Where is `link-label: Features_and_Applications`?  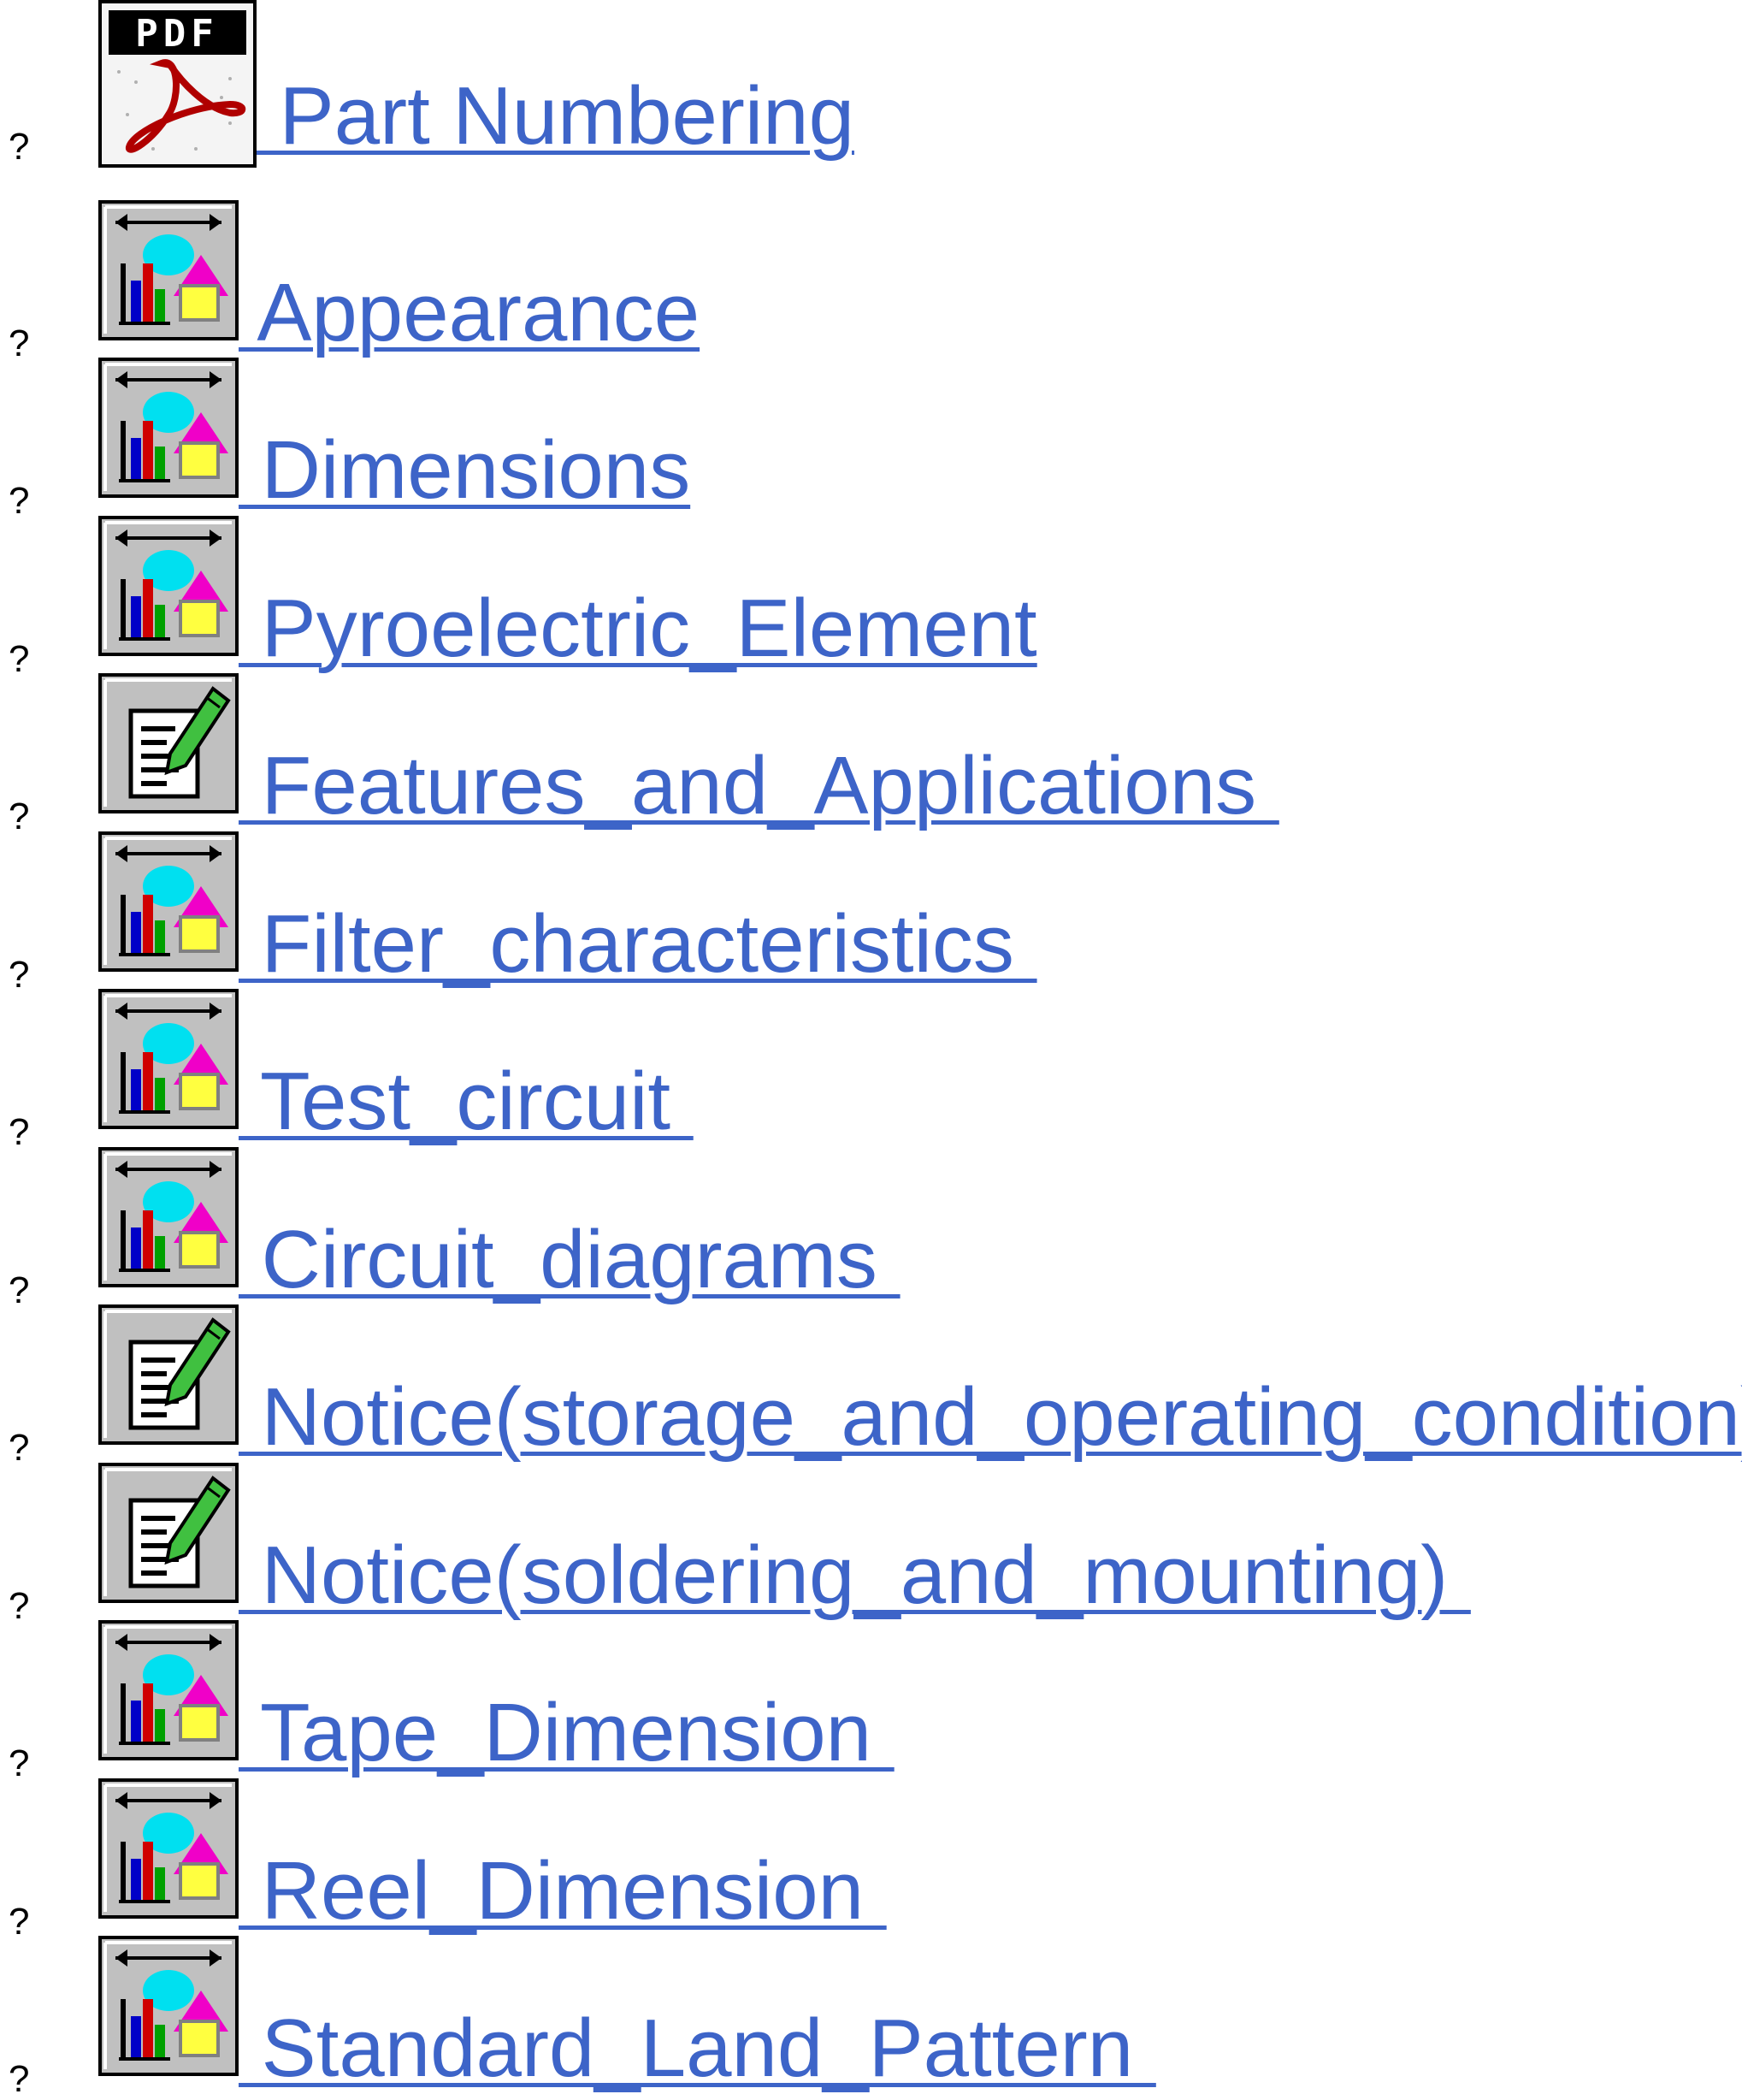
link-label: Features_and_Applications is located at coordinates (759, 786).